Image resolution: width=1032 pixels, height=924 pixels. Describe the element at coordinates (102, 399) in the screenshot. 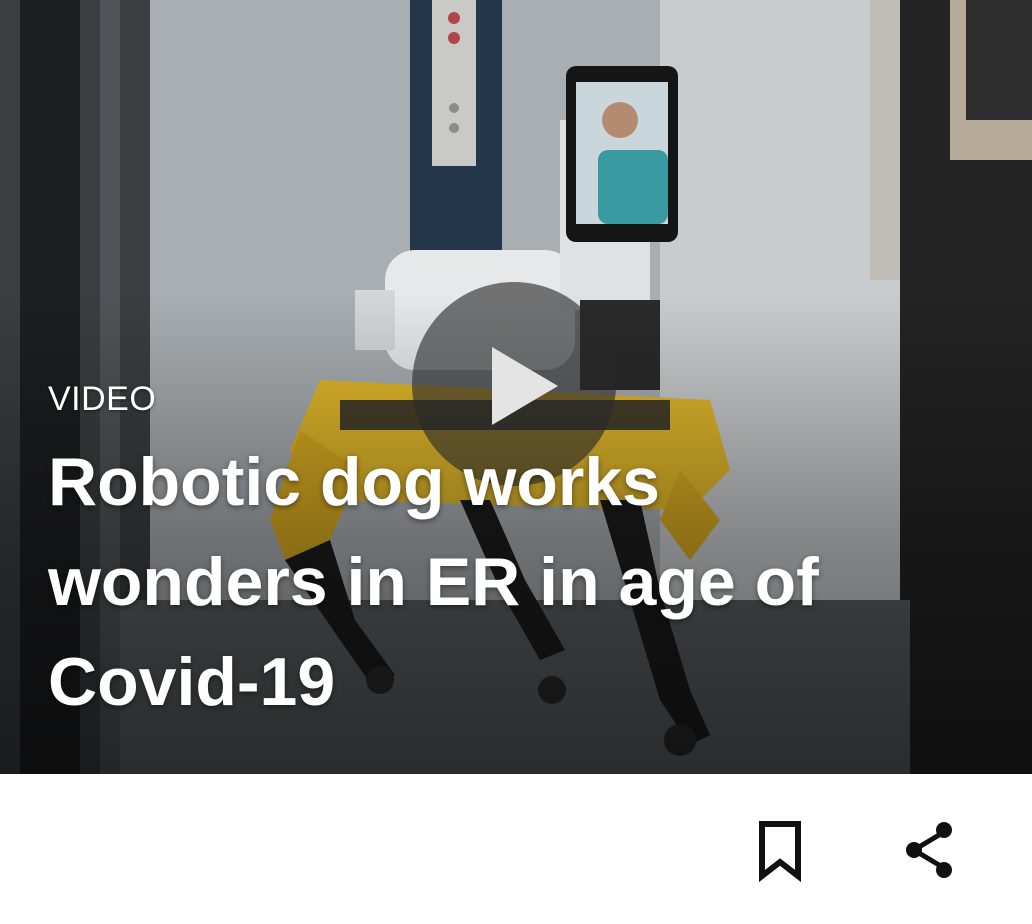

I see `content-type-label: VIDEO` at that location.